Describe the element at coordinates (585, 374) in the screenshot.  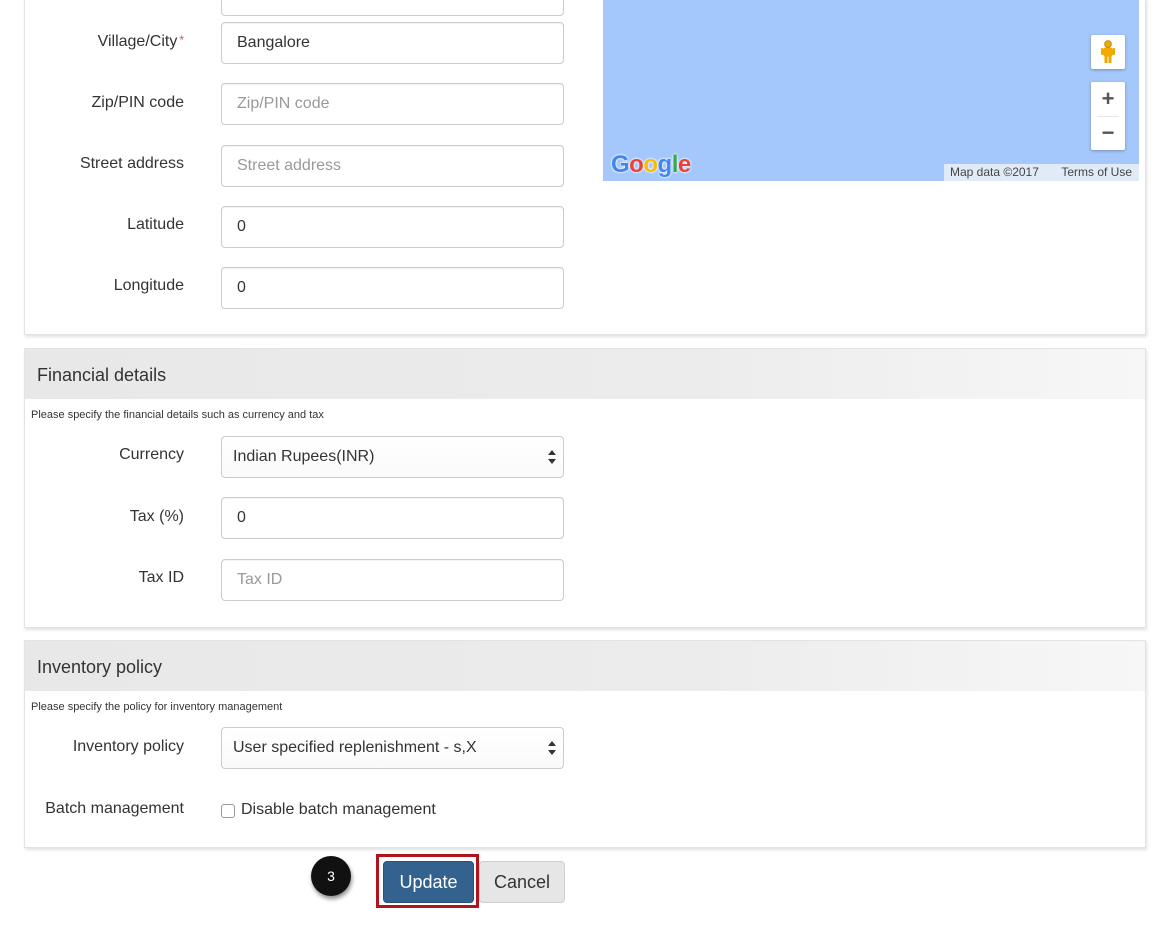
I see `financial-header: Financial details` at that location.